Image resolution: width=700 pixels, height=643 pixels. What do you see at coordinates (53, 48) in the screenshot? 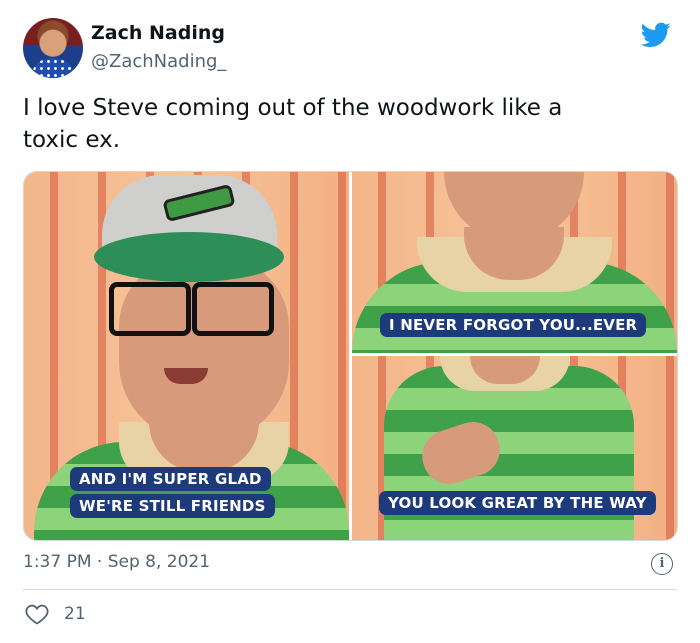
I see `avatar` at bounding box center [53, 48].